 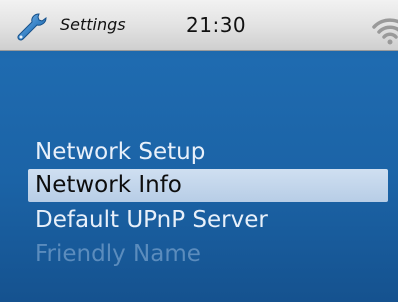 I want to click on menu-item-label: Network Setup, so click(x=120, y=152).